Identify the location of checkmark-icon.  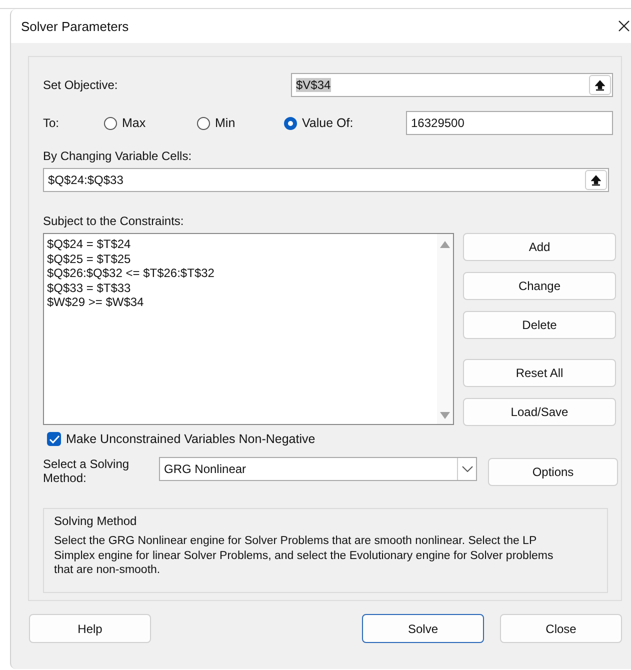
(54, 439).